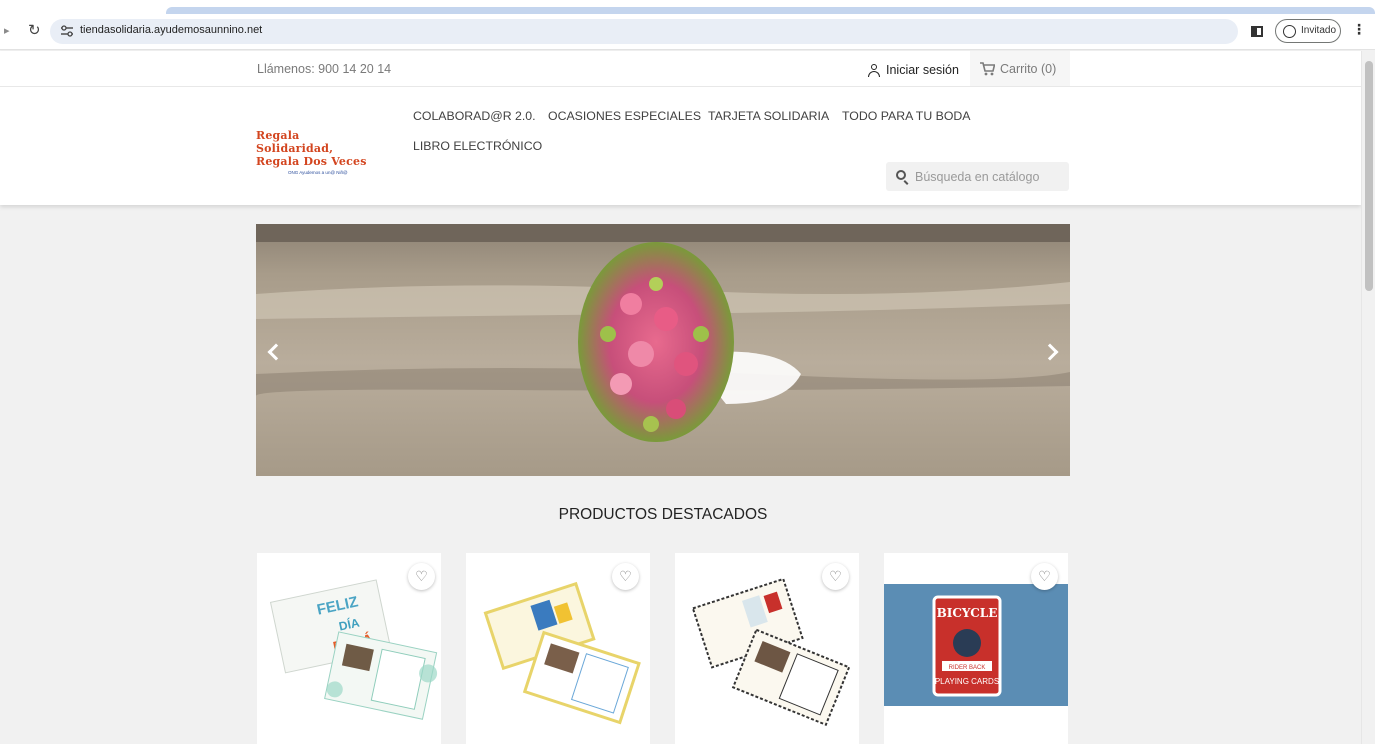 The height and width of the screenshot is (744, 1375). What do you see at coordinates (324, 69) in the screenshot?
I see `contact-phone: Llámenos: 900 14 20 14` at bounding box center [324, 69].